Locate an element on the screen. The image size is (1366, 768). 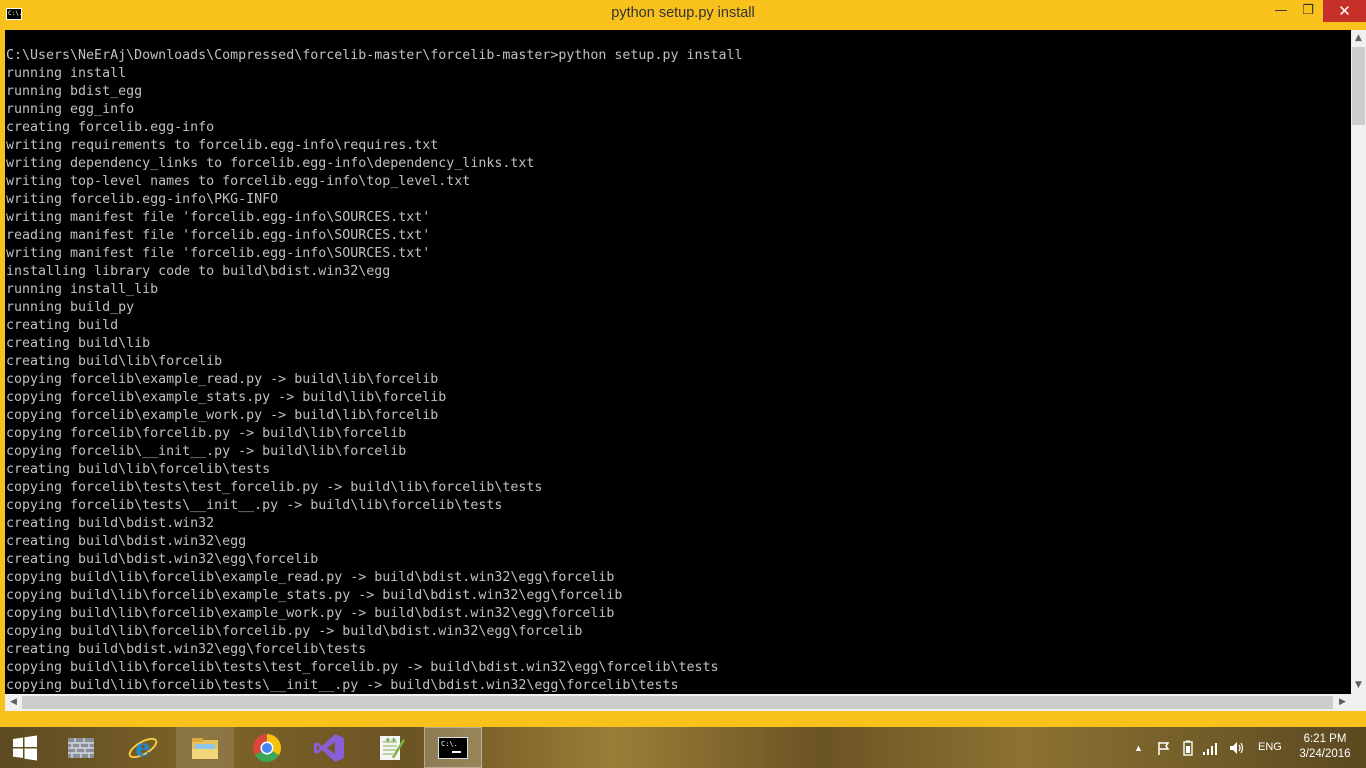
svg-text: e is located at coordinates (142, 747).